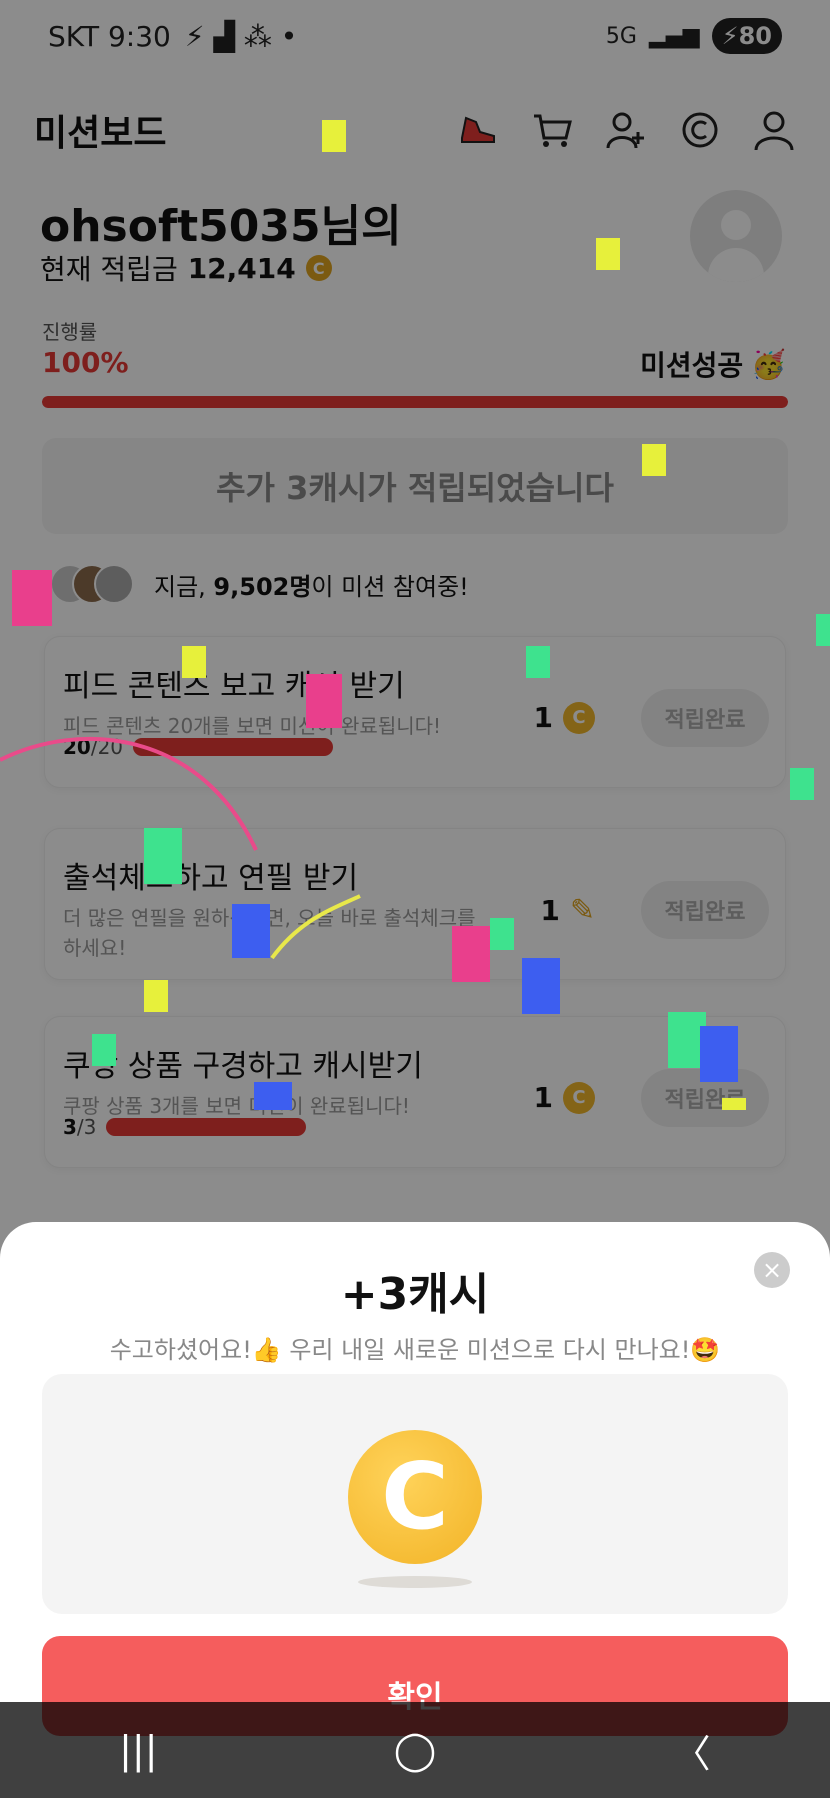  I want to click on system-nav-bar: ||| ◯ 〈, so click(415, 1750).